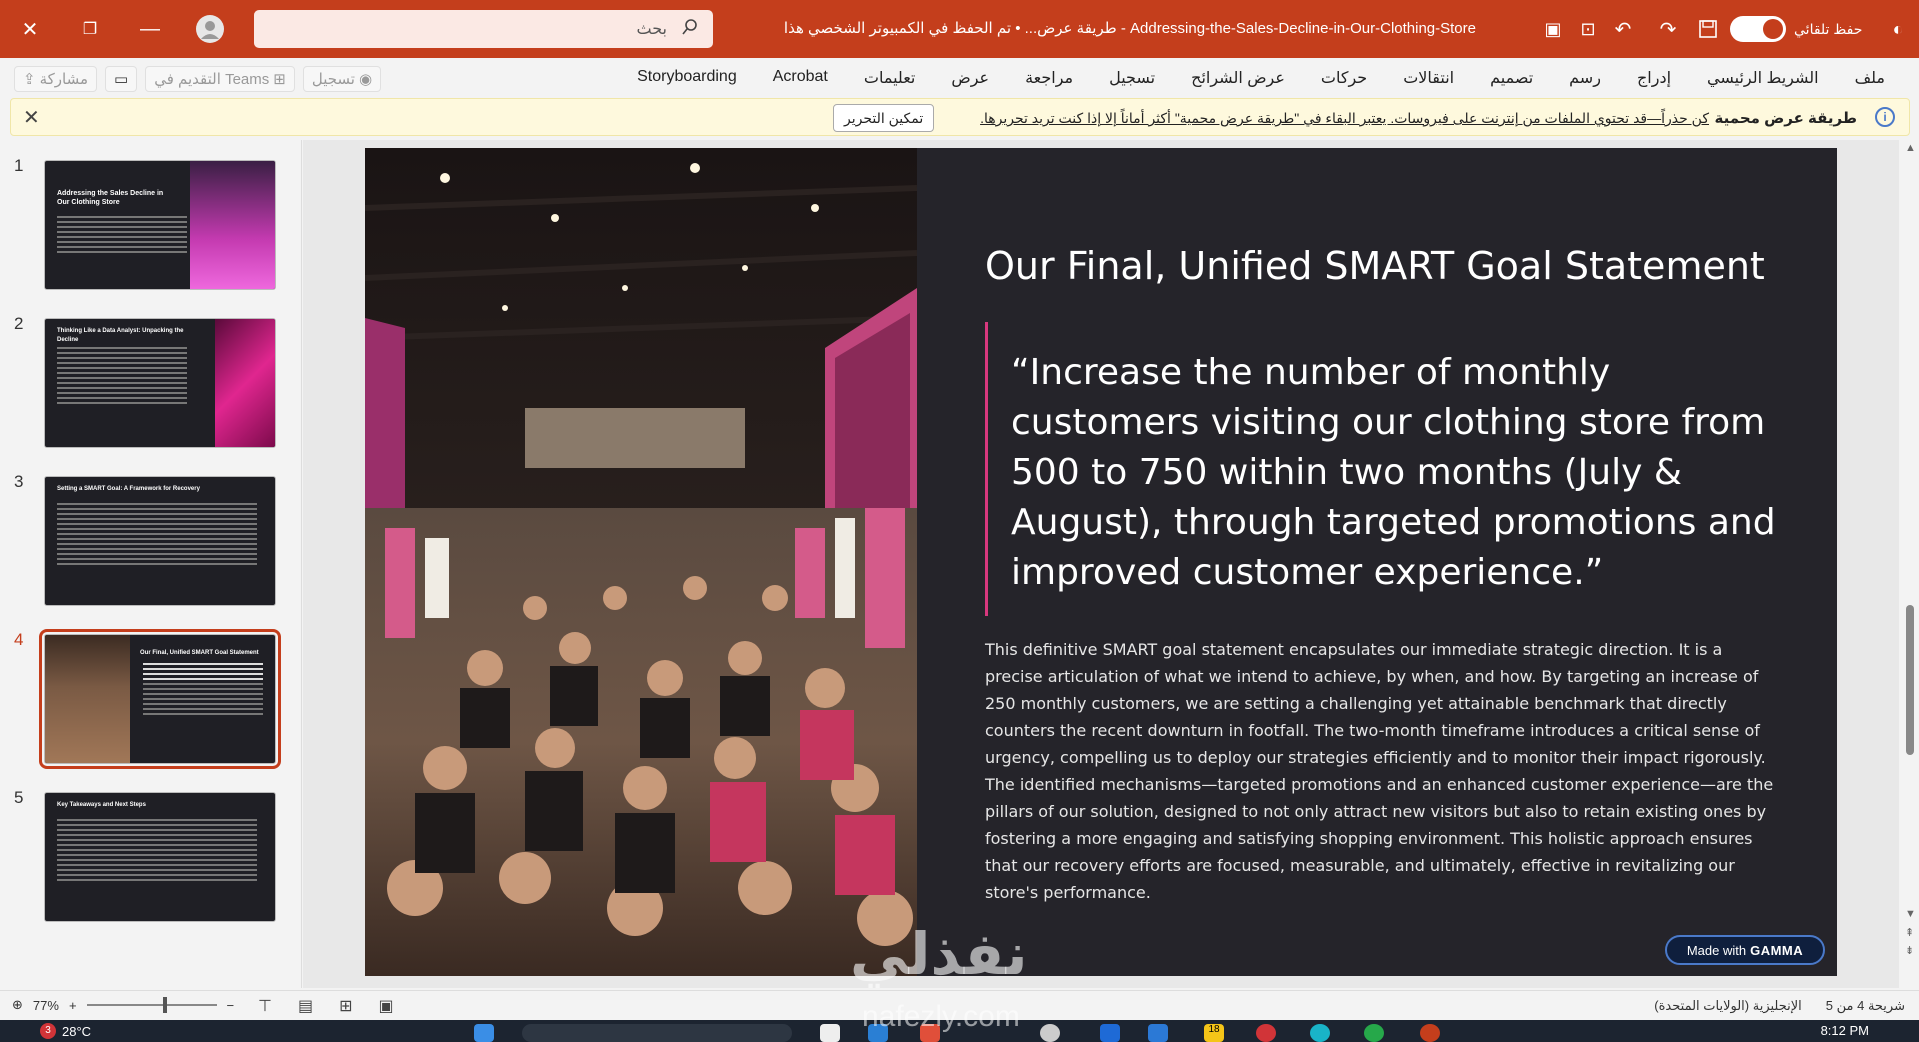 The width and height of the screenshot is (1919, 1042). I want to click on enable-editing-button: تمكين التحرير, so click(884, 118).